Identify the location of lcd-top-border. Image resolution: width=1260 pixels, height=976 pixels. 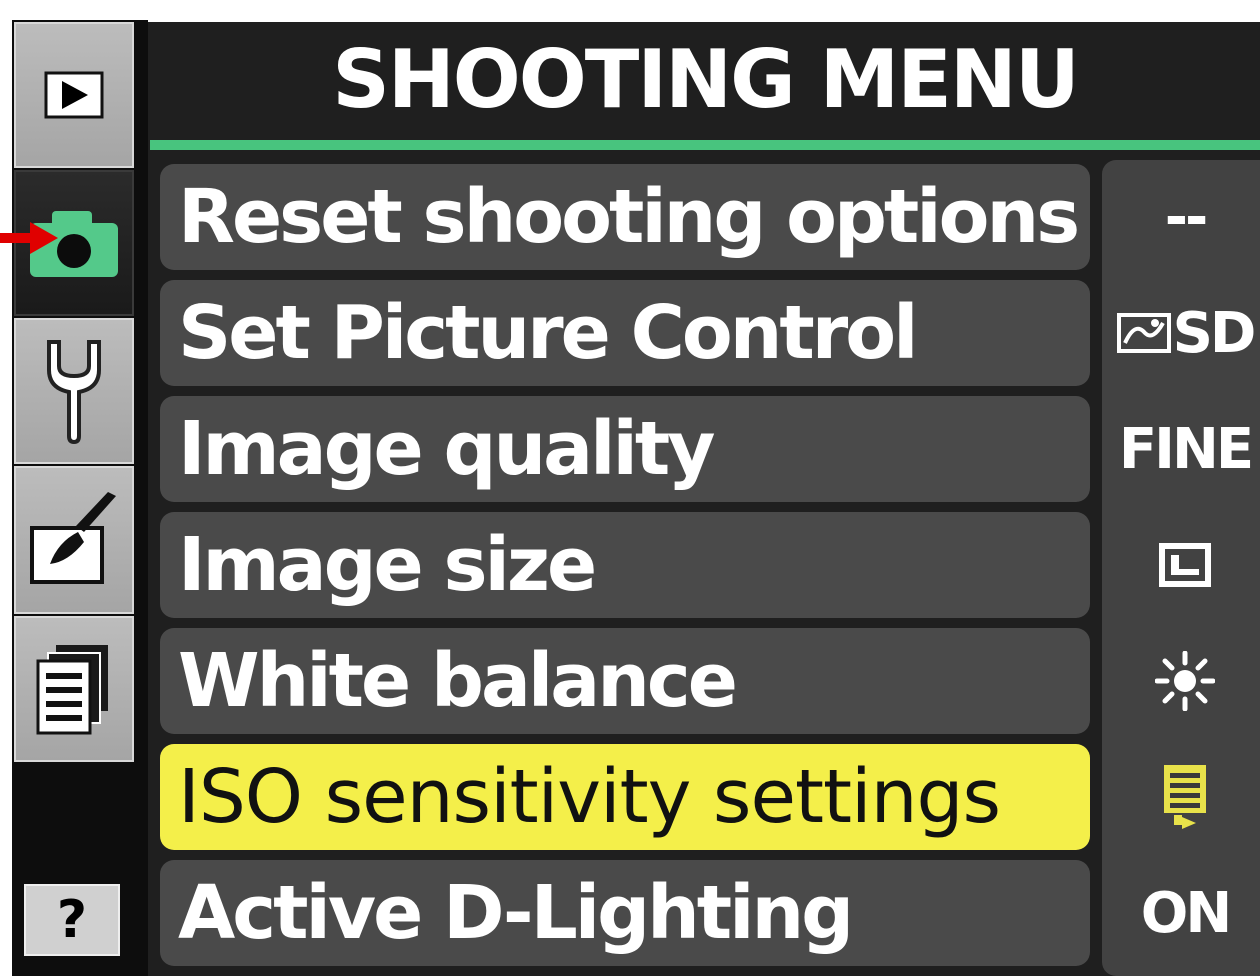
(636, 11).